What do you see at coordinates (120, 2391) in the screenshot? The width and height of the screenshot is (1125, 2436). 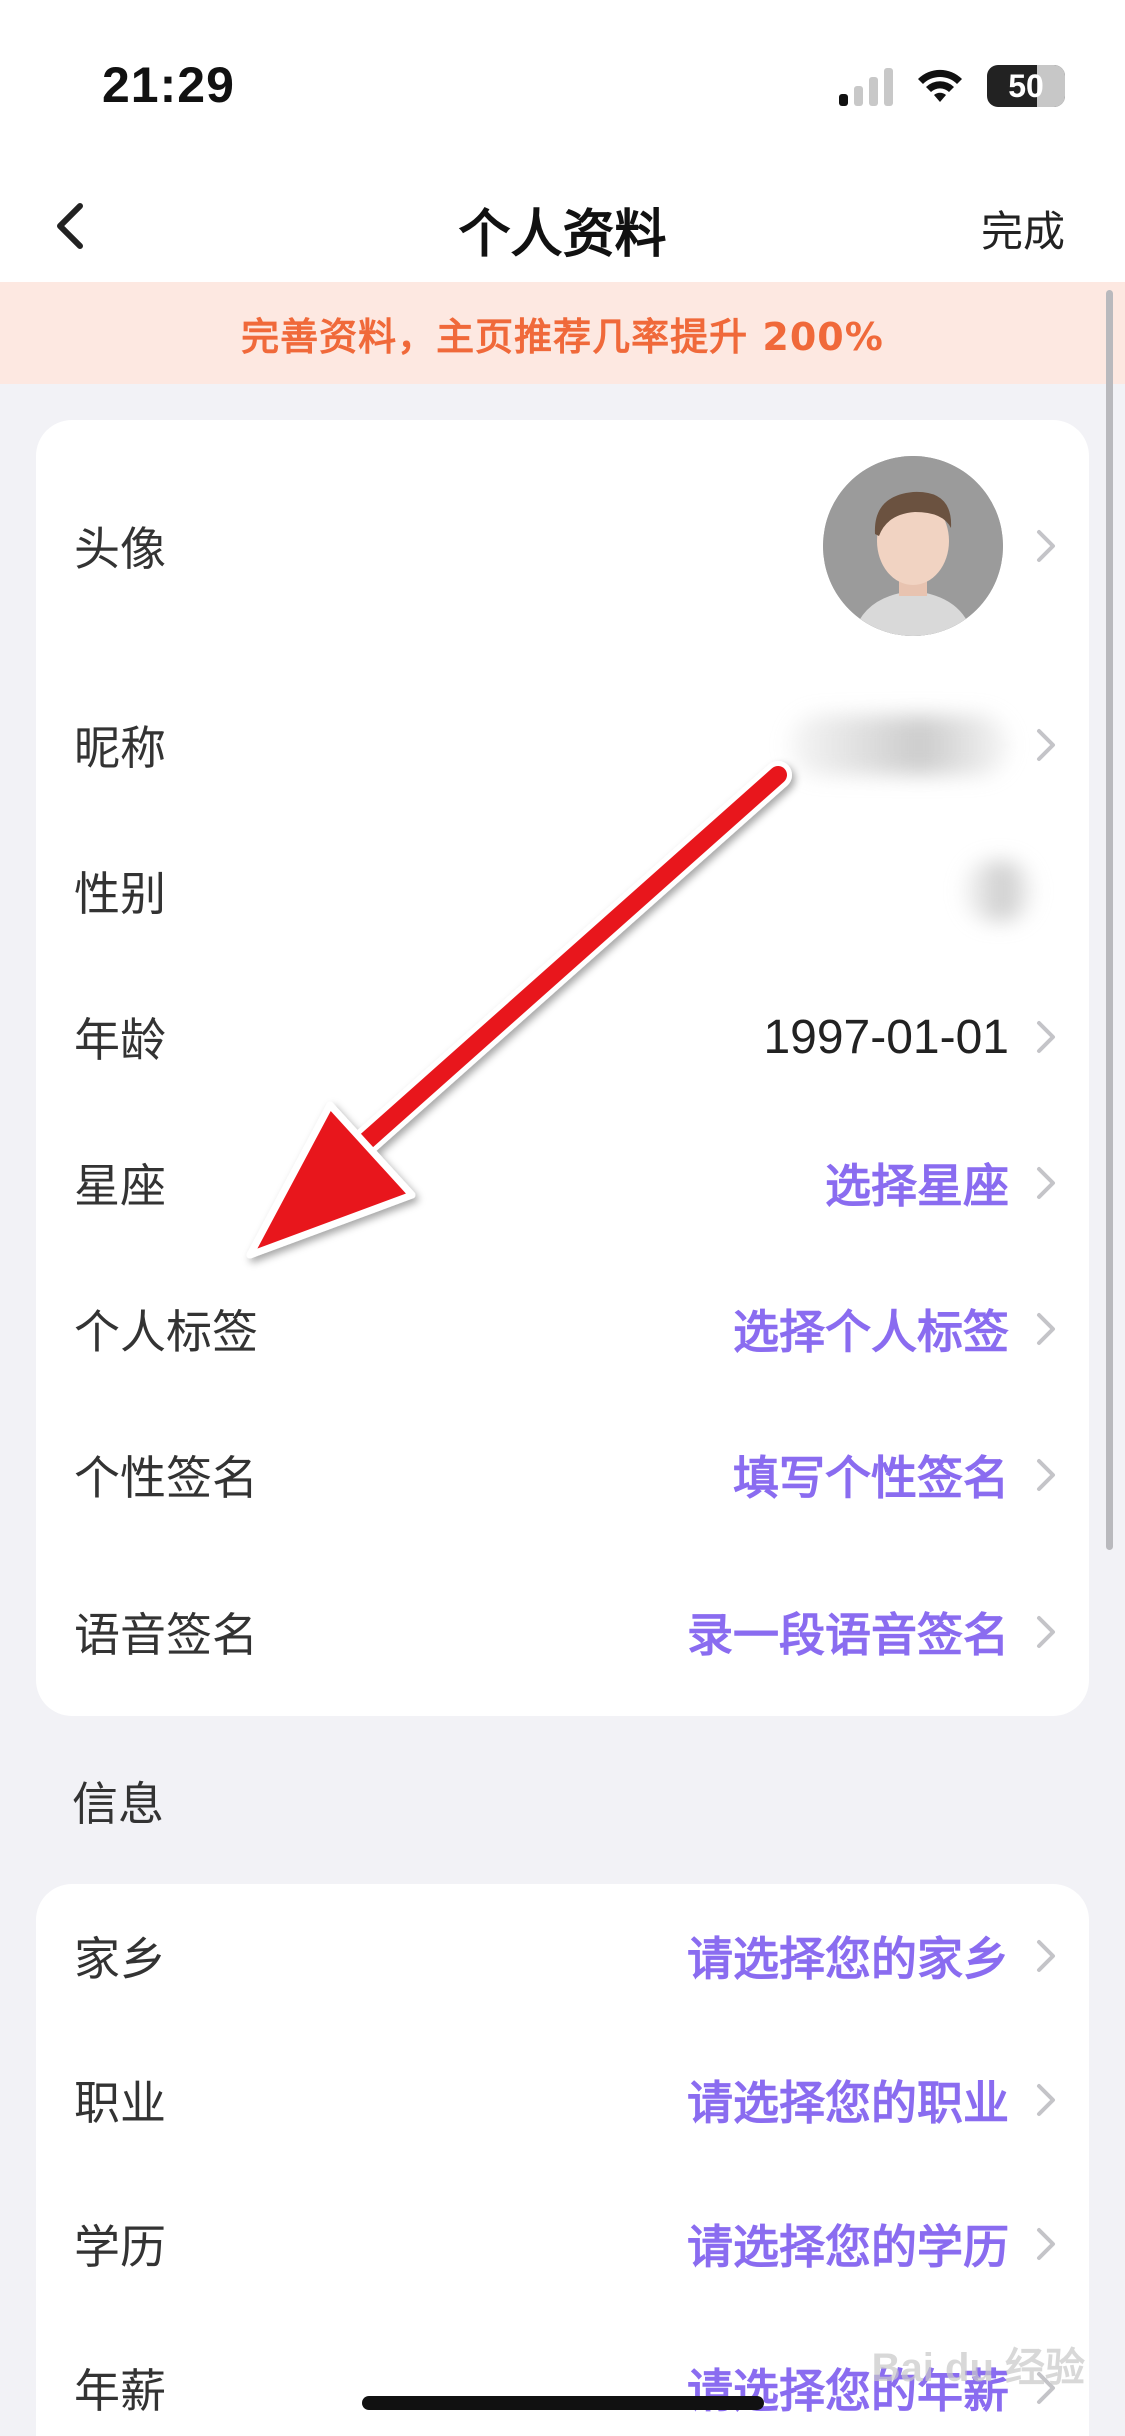 I see `row-label: 年薪` at bounding box center [120, 2391].